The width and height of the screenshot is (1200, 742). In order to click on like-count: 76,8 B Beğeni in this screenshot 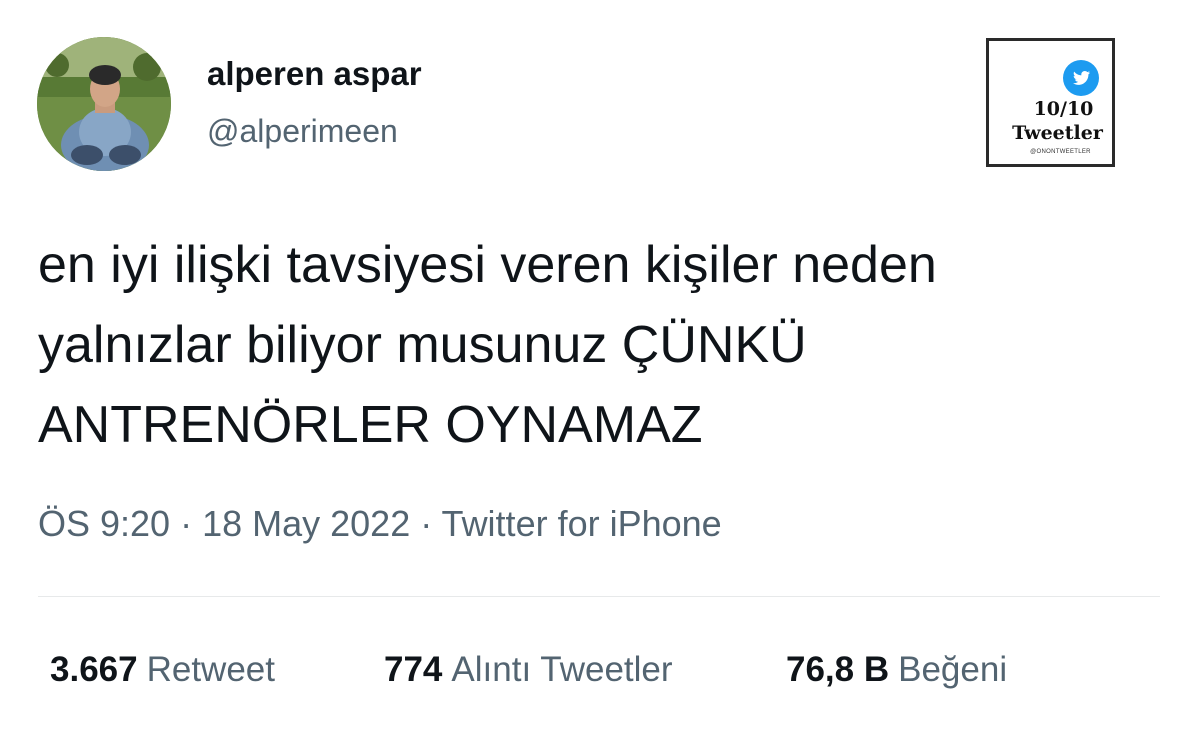, I will do `click(896, 670)`.